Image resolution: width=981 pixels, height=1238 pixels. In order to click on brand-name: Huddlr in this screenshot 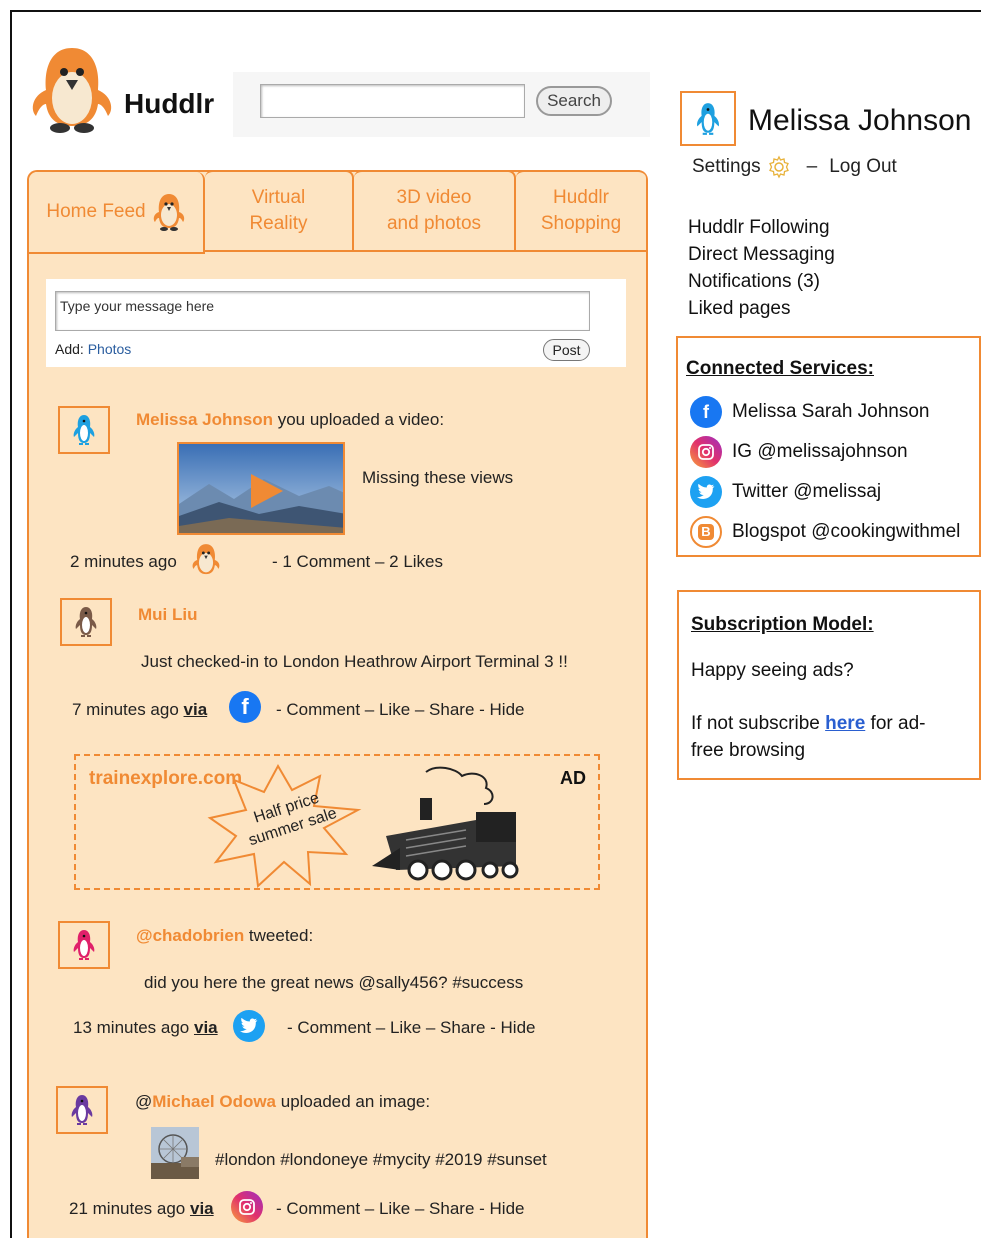, I will do `click(169, 103)`.